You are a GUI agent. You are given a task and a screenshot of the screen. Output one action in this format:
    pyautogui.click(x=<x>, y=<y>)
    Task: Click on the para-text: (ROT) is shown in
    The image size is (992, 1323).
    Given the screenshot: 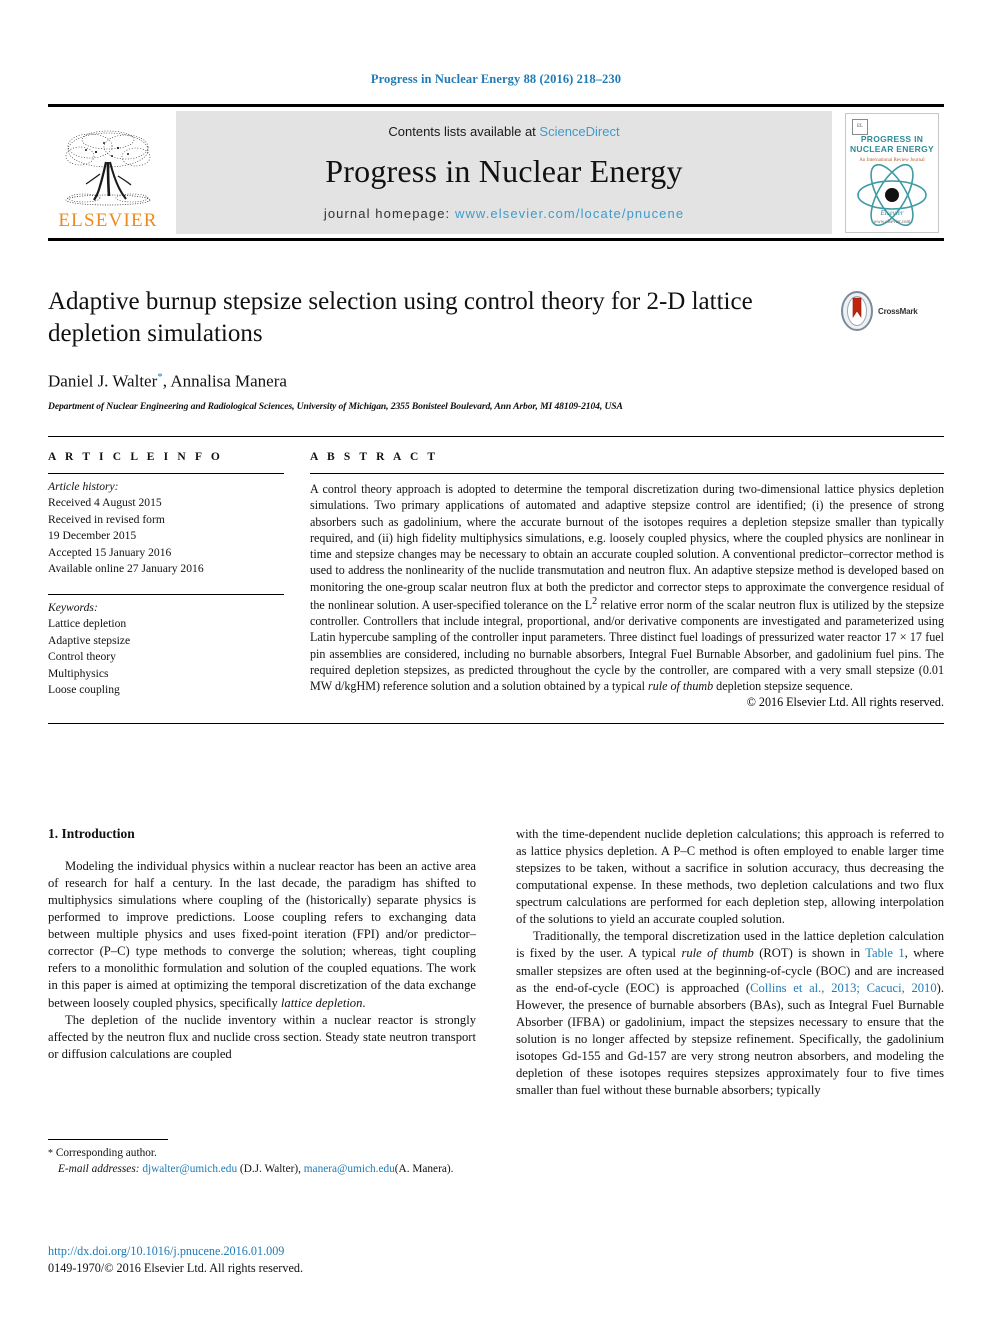 What is the action you would take?
    pyautogui.click(x=809, y=953)
    